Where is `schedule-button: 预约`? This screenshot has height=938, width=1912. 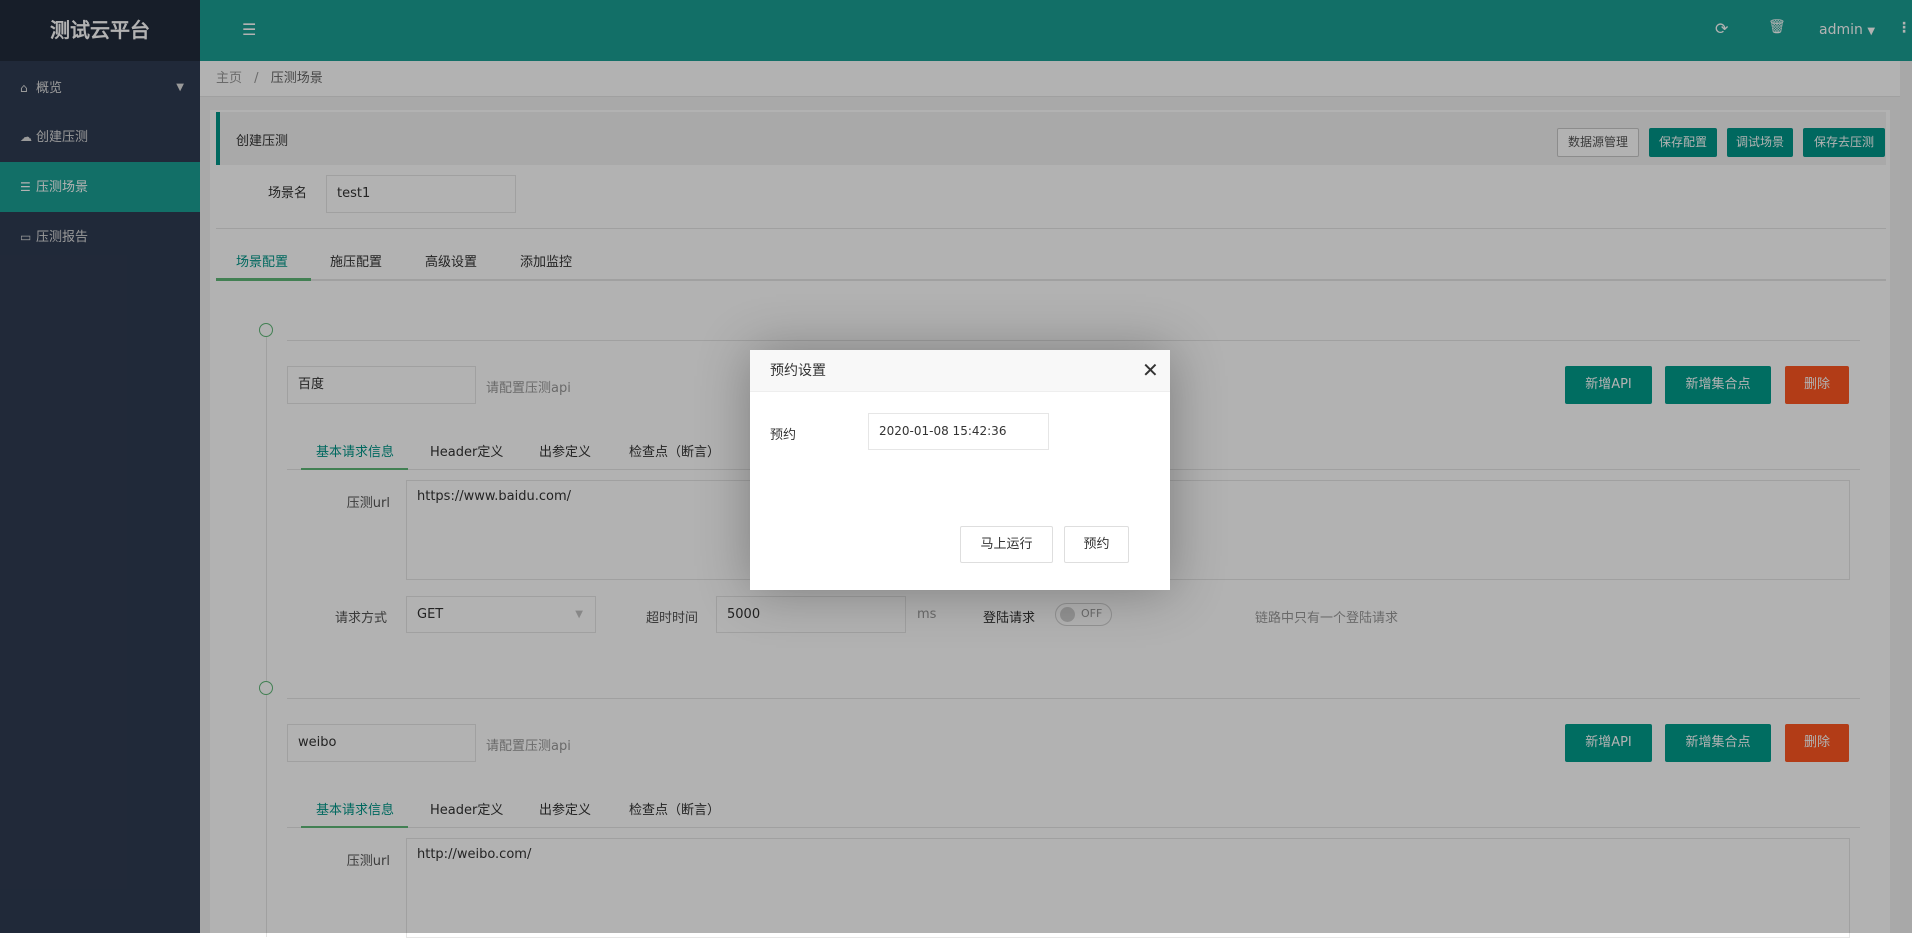
schedule-button: 预约 is located at coordinates (1096, 544).